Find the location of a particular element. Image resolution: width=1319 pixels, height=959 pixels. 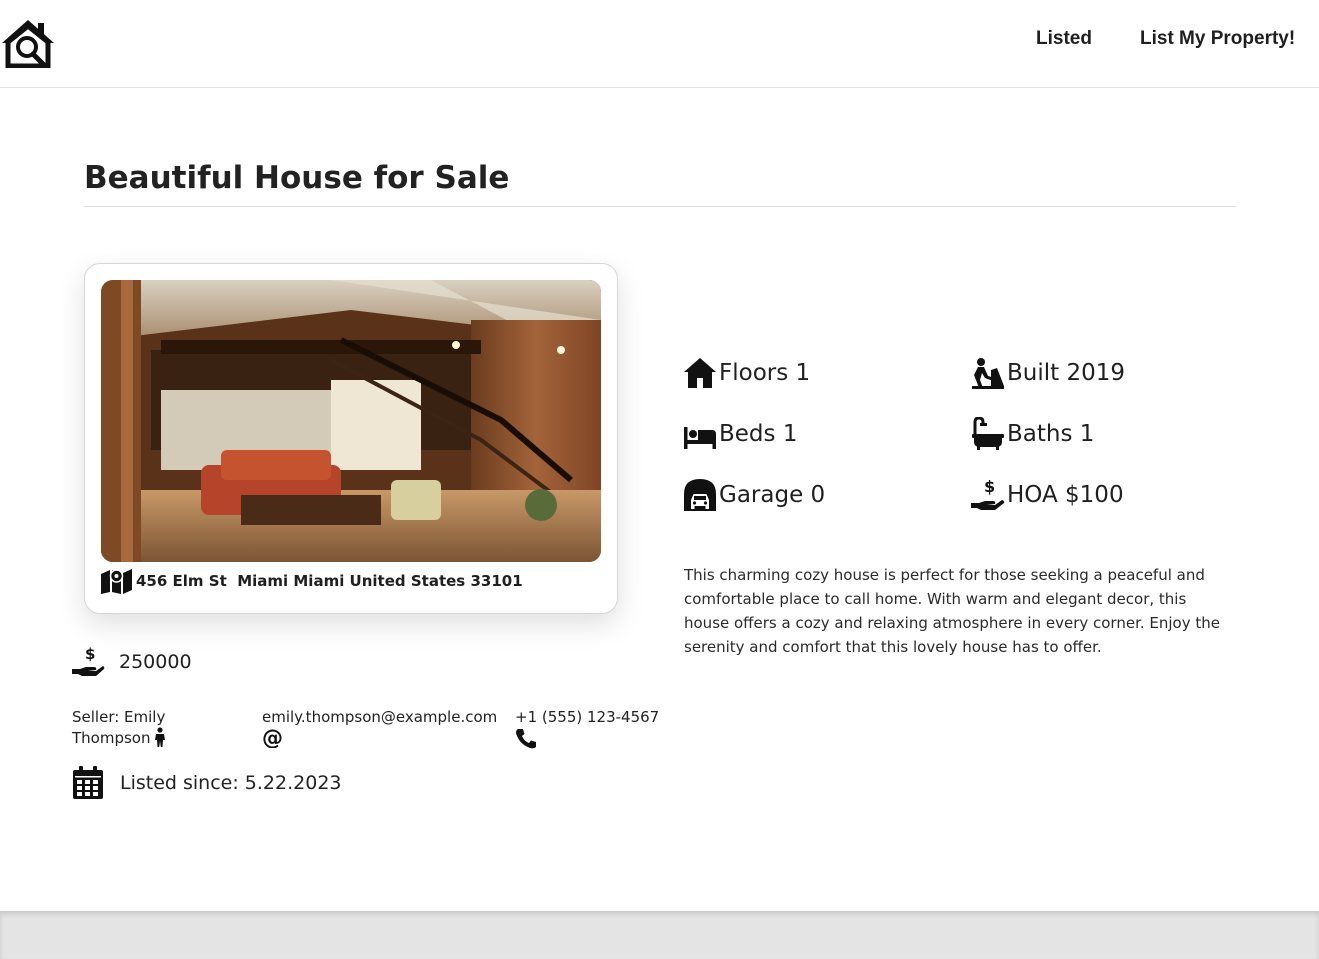

hoa-text: HOA $100 is located at coordinates (1065, 495).